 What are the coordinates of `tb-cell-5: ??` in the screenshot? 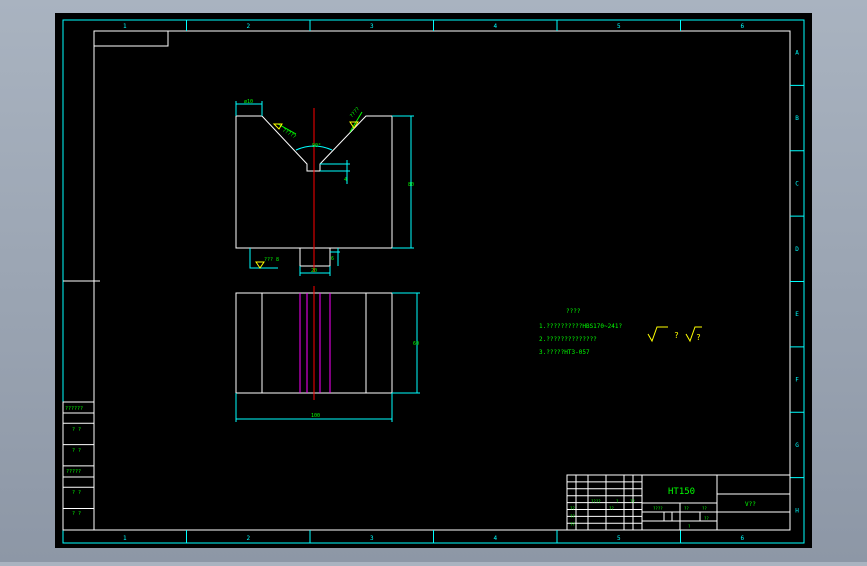 It's located at (632, 501).